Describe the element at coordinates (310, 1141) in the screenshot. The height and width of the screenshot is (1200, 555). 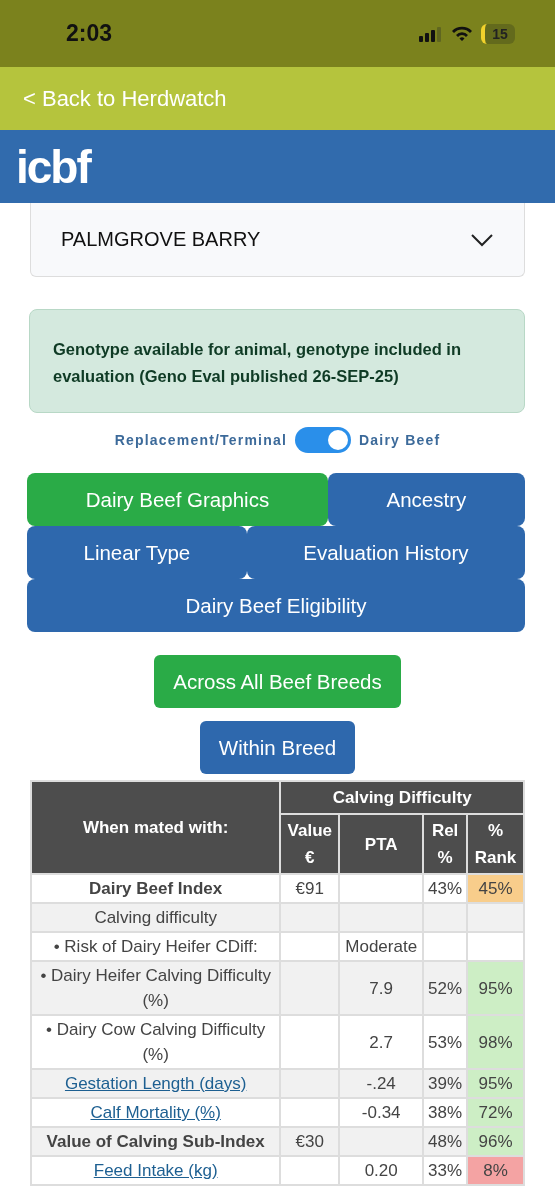
I see `table-cell: €30` at that location.